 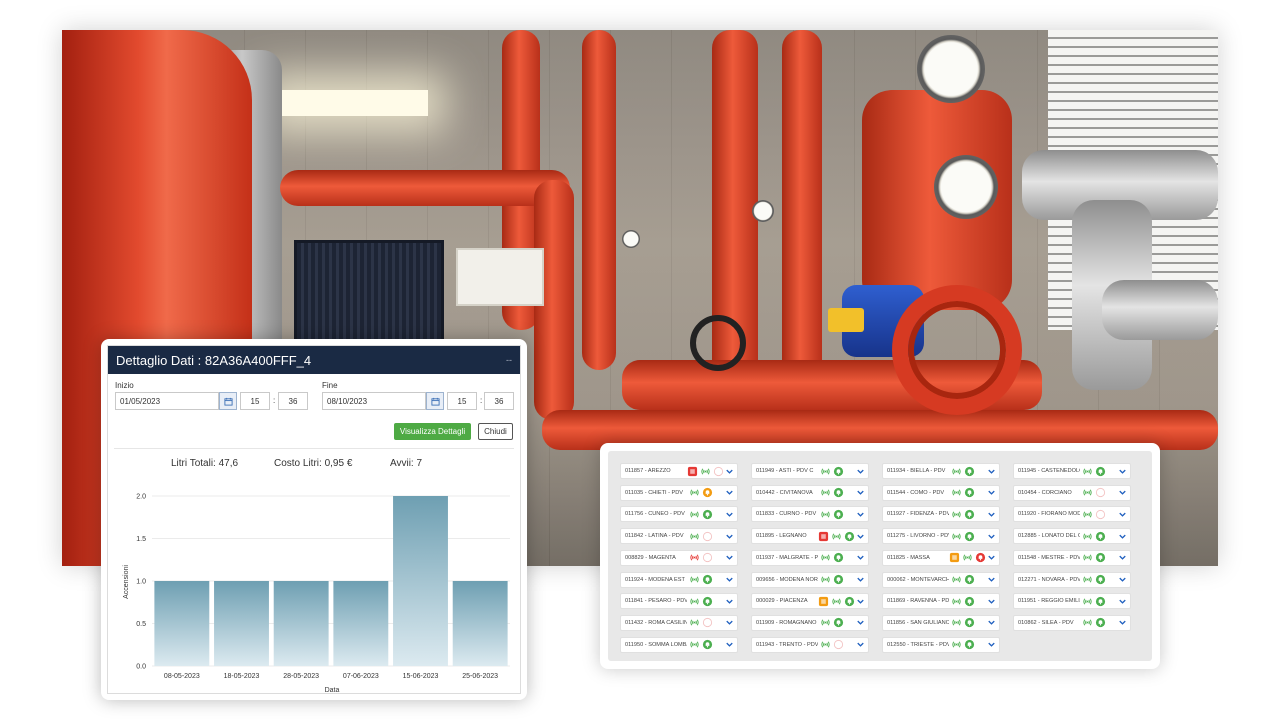 I want to click on device-card: 012271 - NOVARA - PDV, so click(x=1072, y=579).